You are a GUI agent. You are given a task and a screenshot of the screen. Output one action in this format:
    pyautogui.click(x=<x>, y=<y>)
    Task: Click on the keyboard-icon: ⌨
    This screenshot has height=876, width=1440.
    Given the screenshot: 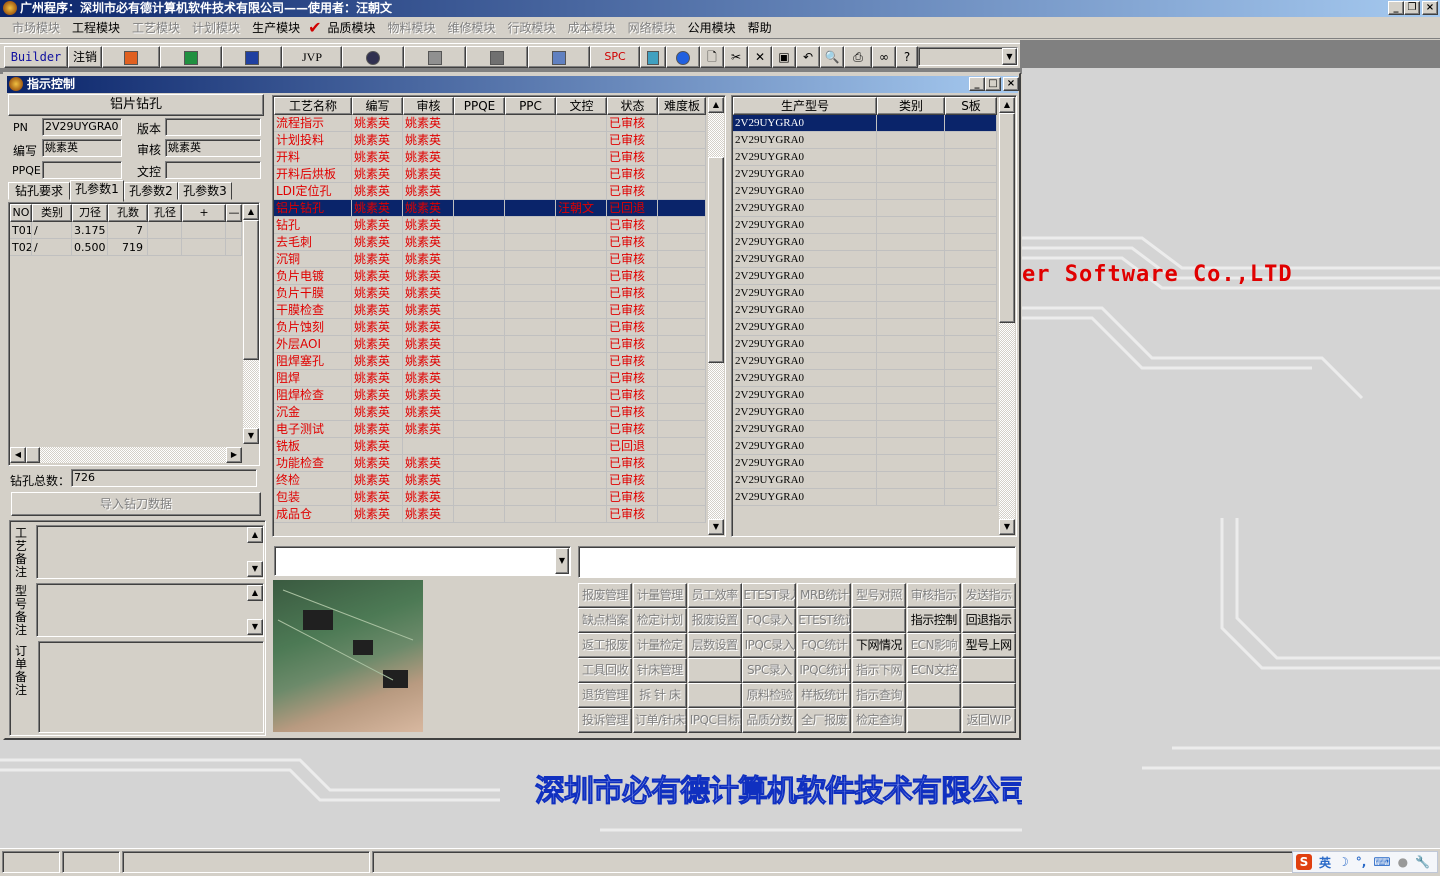 What is the action you would take?
    pyautogui.click(x=1381, y=862)
    